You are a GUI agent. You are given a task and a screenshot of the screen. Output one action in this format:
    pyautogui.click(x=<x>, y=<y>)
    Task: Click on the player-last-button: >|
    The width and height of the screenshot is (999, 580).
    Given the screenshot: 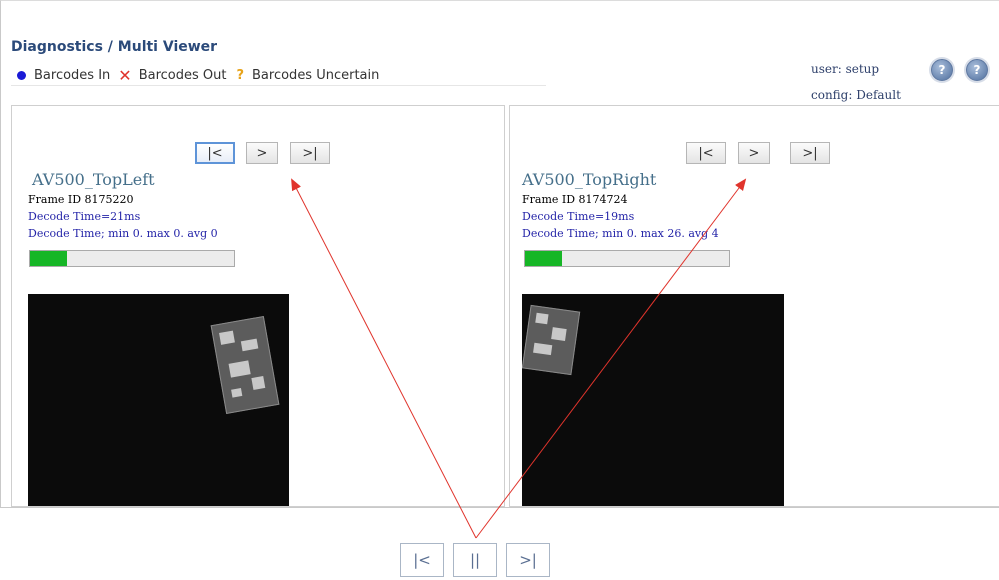 What is the action you would take?
    pyautogui.click(x=528, y=560)
    